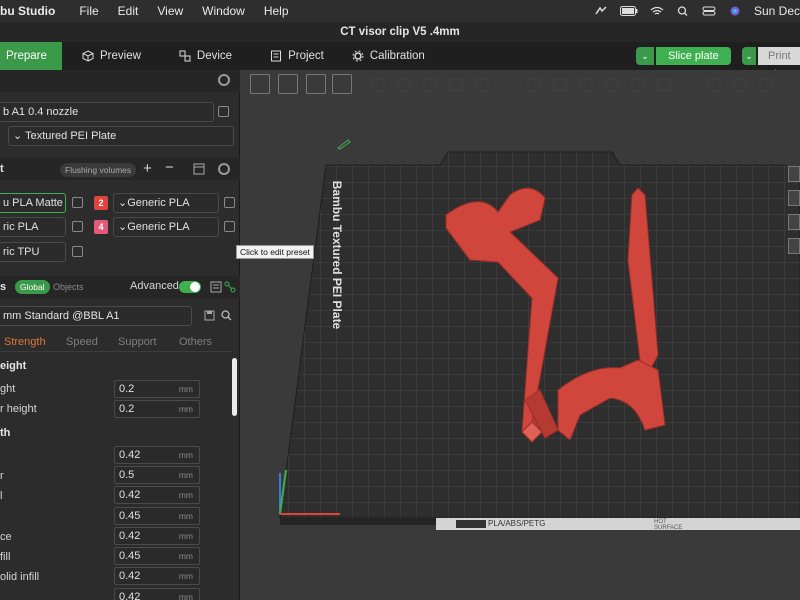 The width and height of the screenshot is (800, 600). What do you see at coordinates (31, 56) in the screenshot?
I see `tab-prepare: Prepare` at bounding box center [31, 56].